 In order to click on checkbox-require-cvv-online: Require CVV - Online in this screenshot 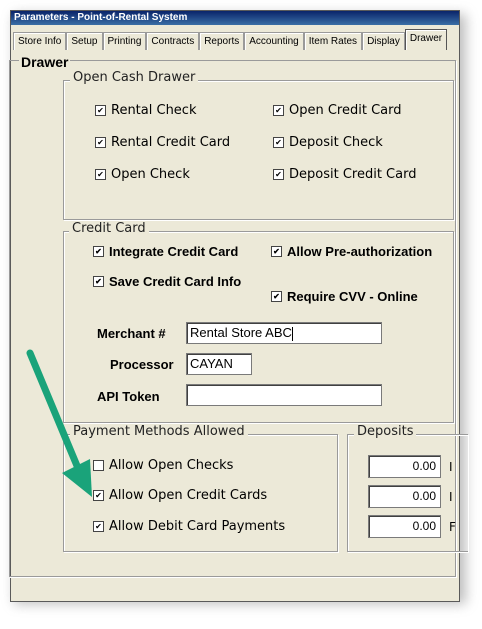, I will do `click(344, 296)`.